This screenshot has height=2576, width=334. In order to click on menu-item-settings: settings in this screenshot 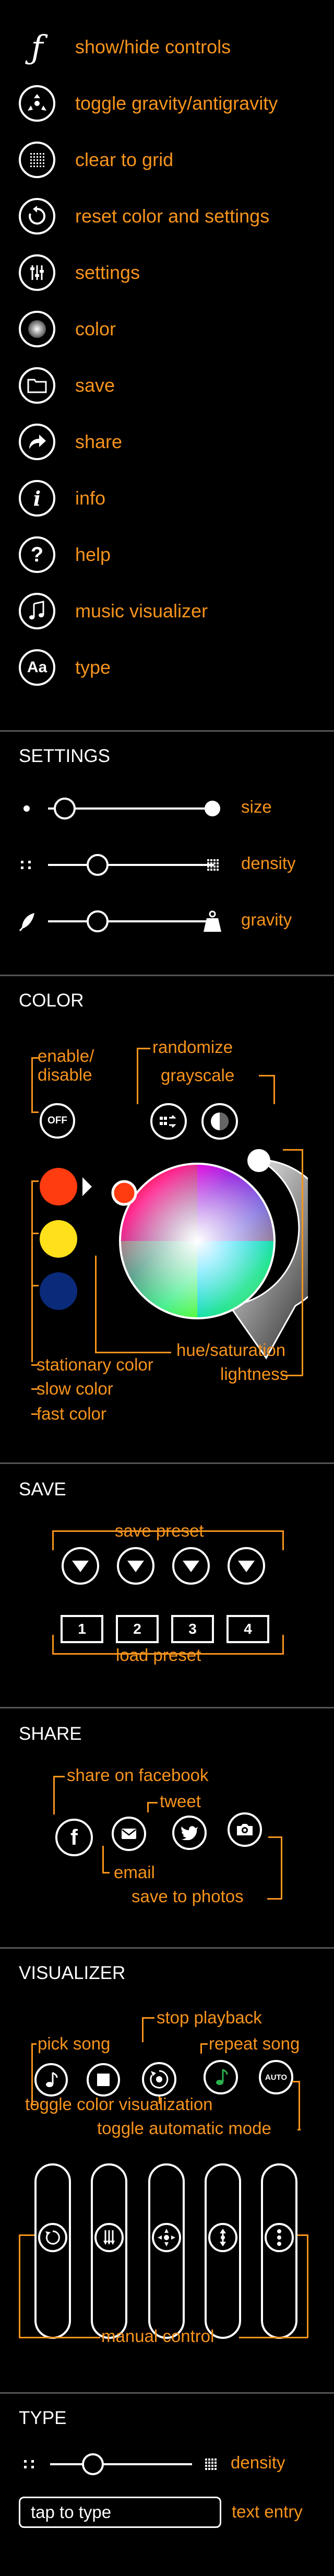, I will do `click(170, 272)`.